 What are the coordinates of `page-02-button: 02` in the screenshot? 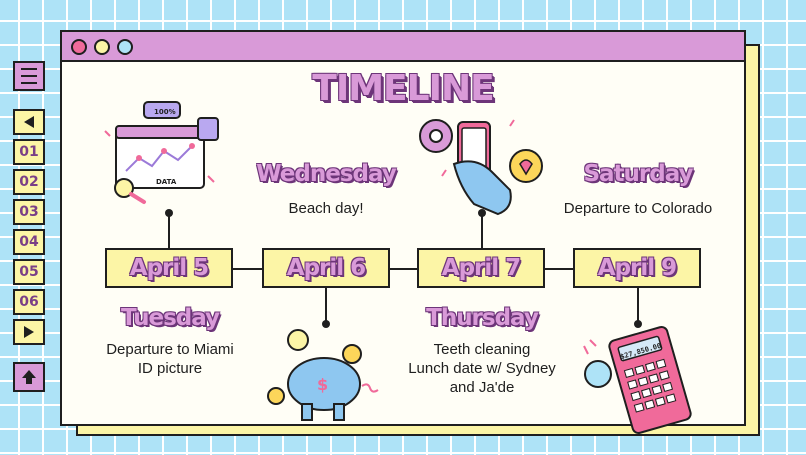 It's located at (29, 182).